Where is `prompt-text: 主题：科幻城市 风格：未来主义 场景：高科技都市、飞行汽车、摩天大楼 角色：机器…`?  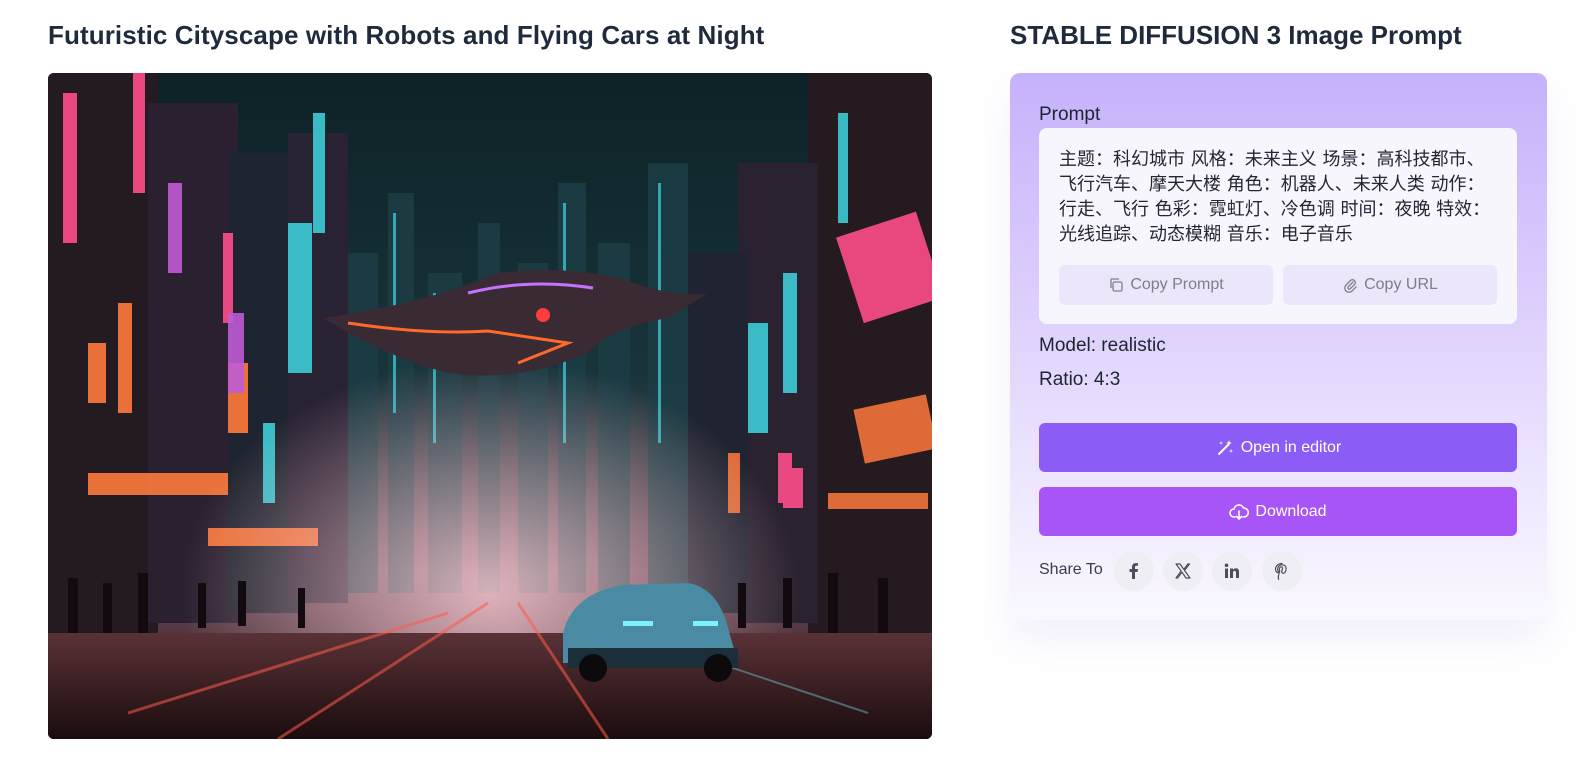
prompt-text: 主题：科幻城市 风格：未来主义 场景：高科技都市、飞行汽车、摩天大楼 角色：机器… is located at coordinates (1275, 197).